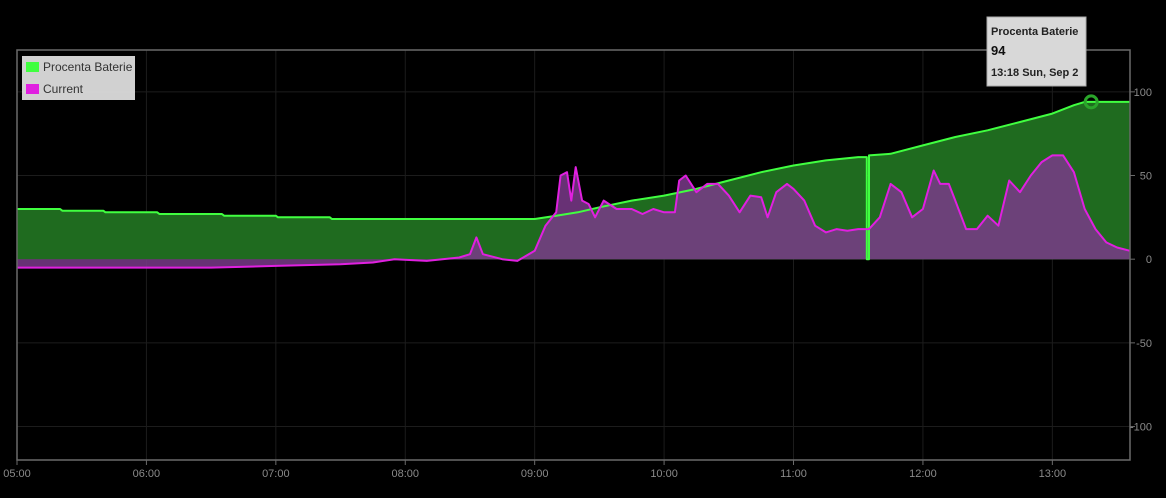 This screenshot has width=1166, height=498. I want to click on legend-swatch-current, so click(32, 89).